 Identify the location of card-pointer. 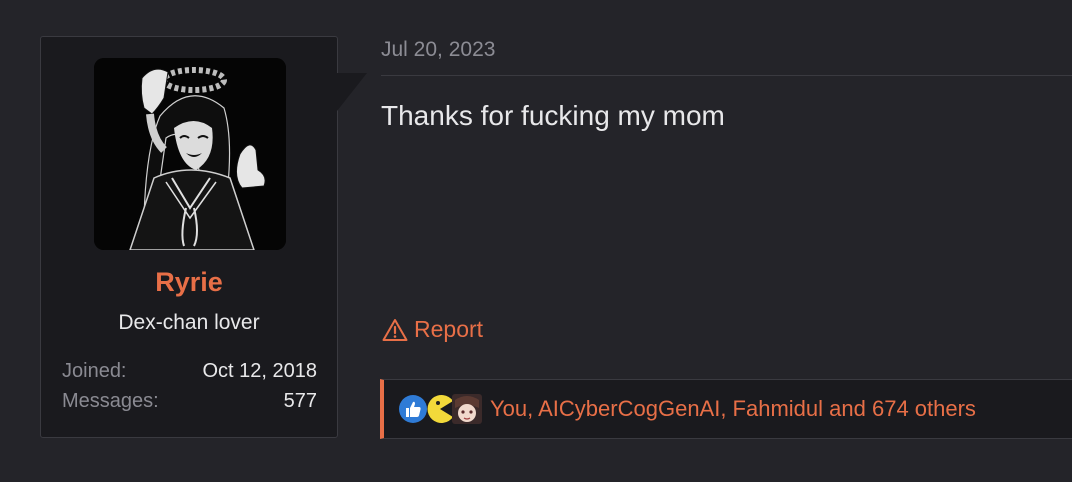
(352, 92).